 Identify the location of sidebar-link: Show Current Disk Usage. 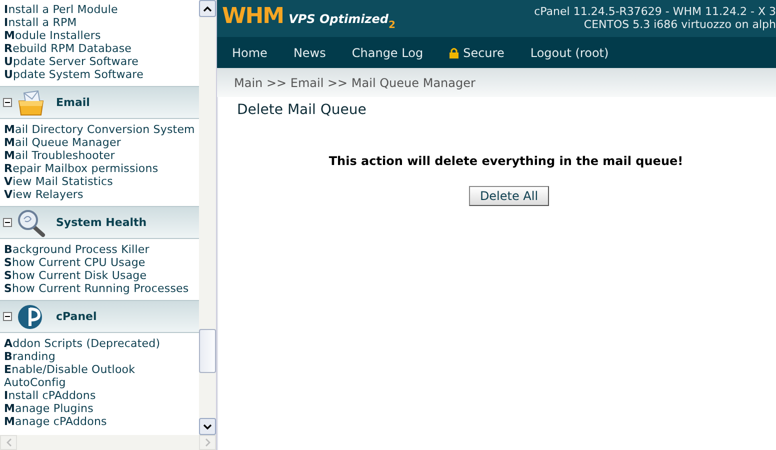
(102, 275).